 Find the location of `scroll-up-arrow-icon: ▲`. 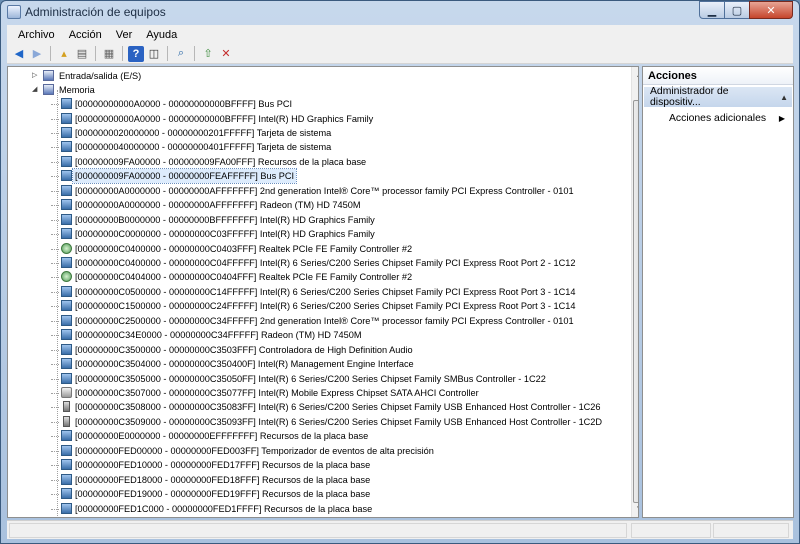

scroll-up-arrow-icon: ▲ is located at coordinates (635, 75).